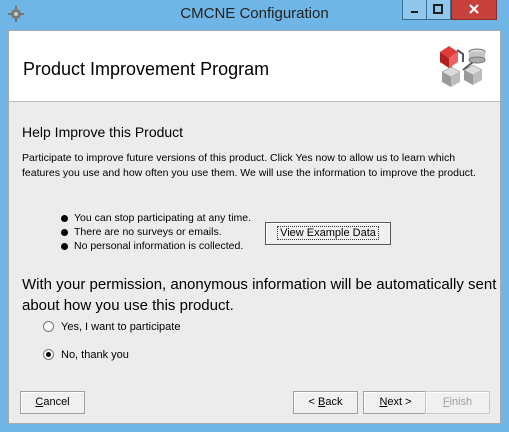 The width and height of the screenshot is (509, 432). Describe the element at coordinates (146, 69) in the screenshot. I see `page-title: Product Improvement Program` at that location.